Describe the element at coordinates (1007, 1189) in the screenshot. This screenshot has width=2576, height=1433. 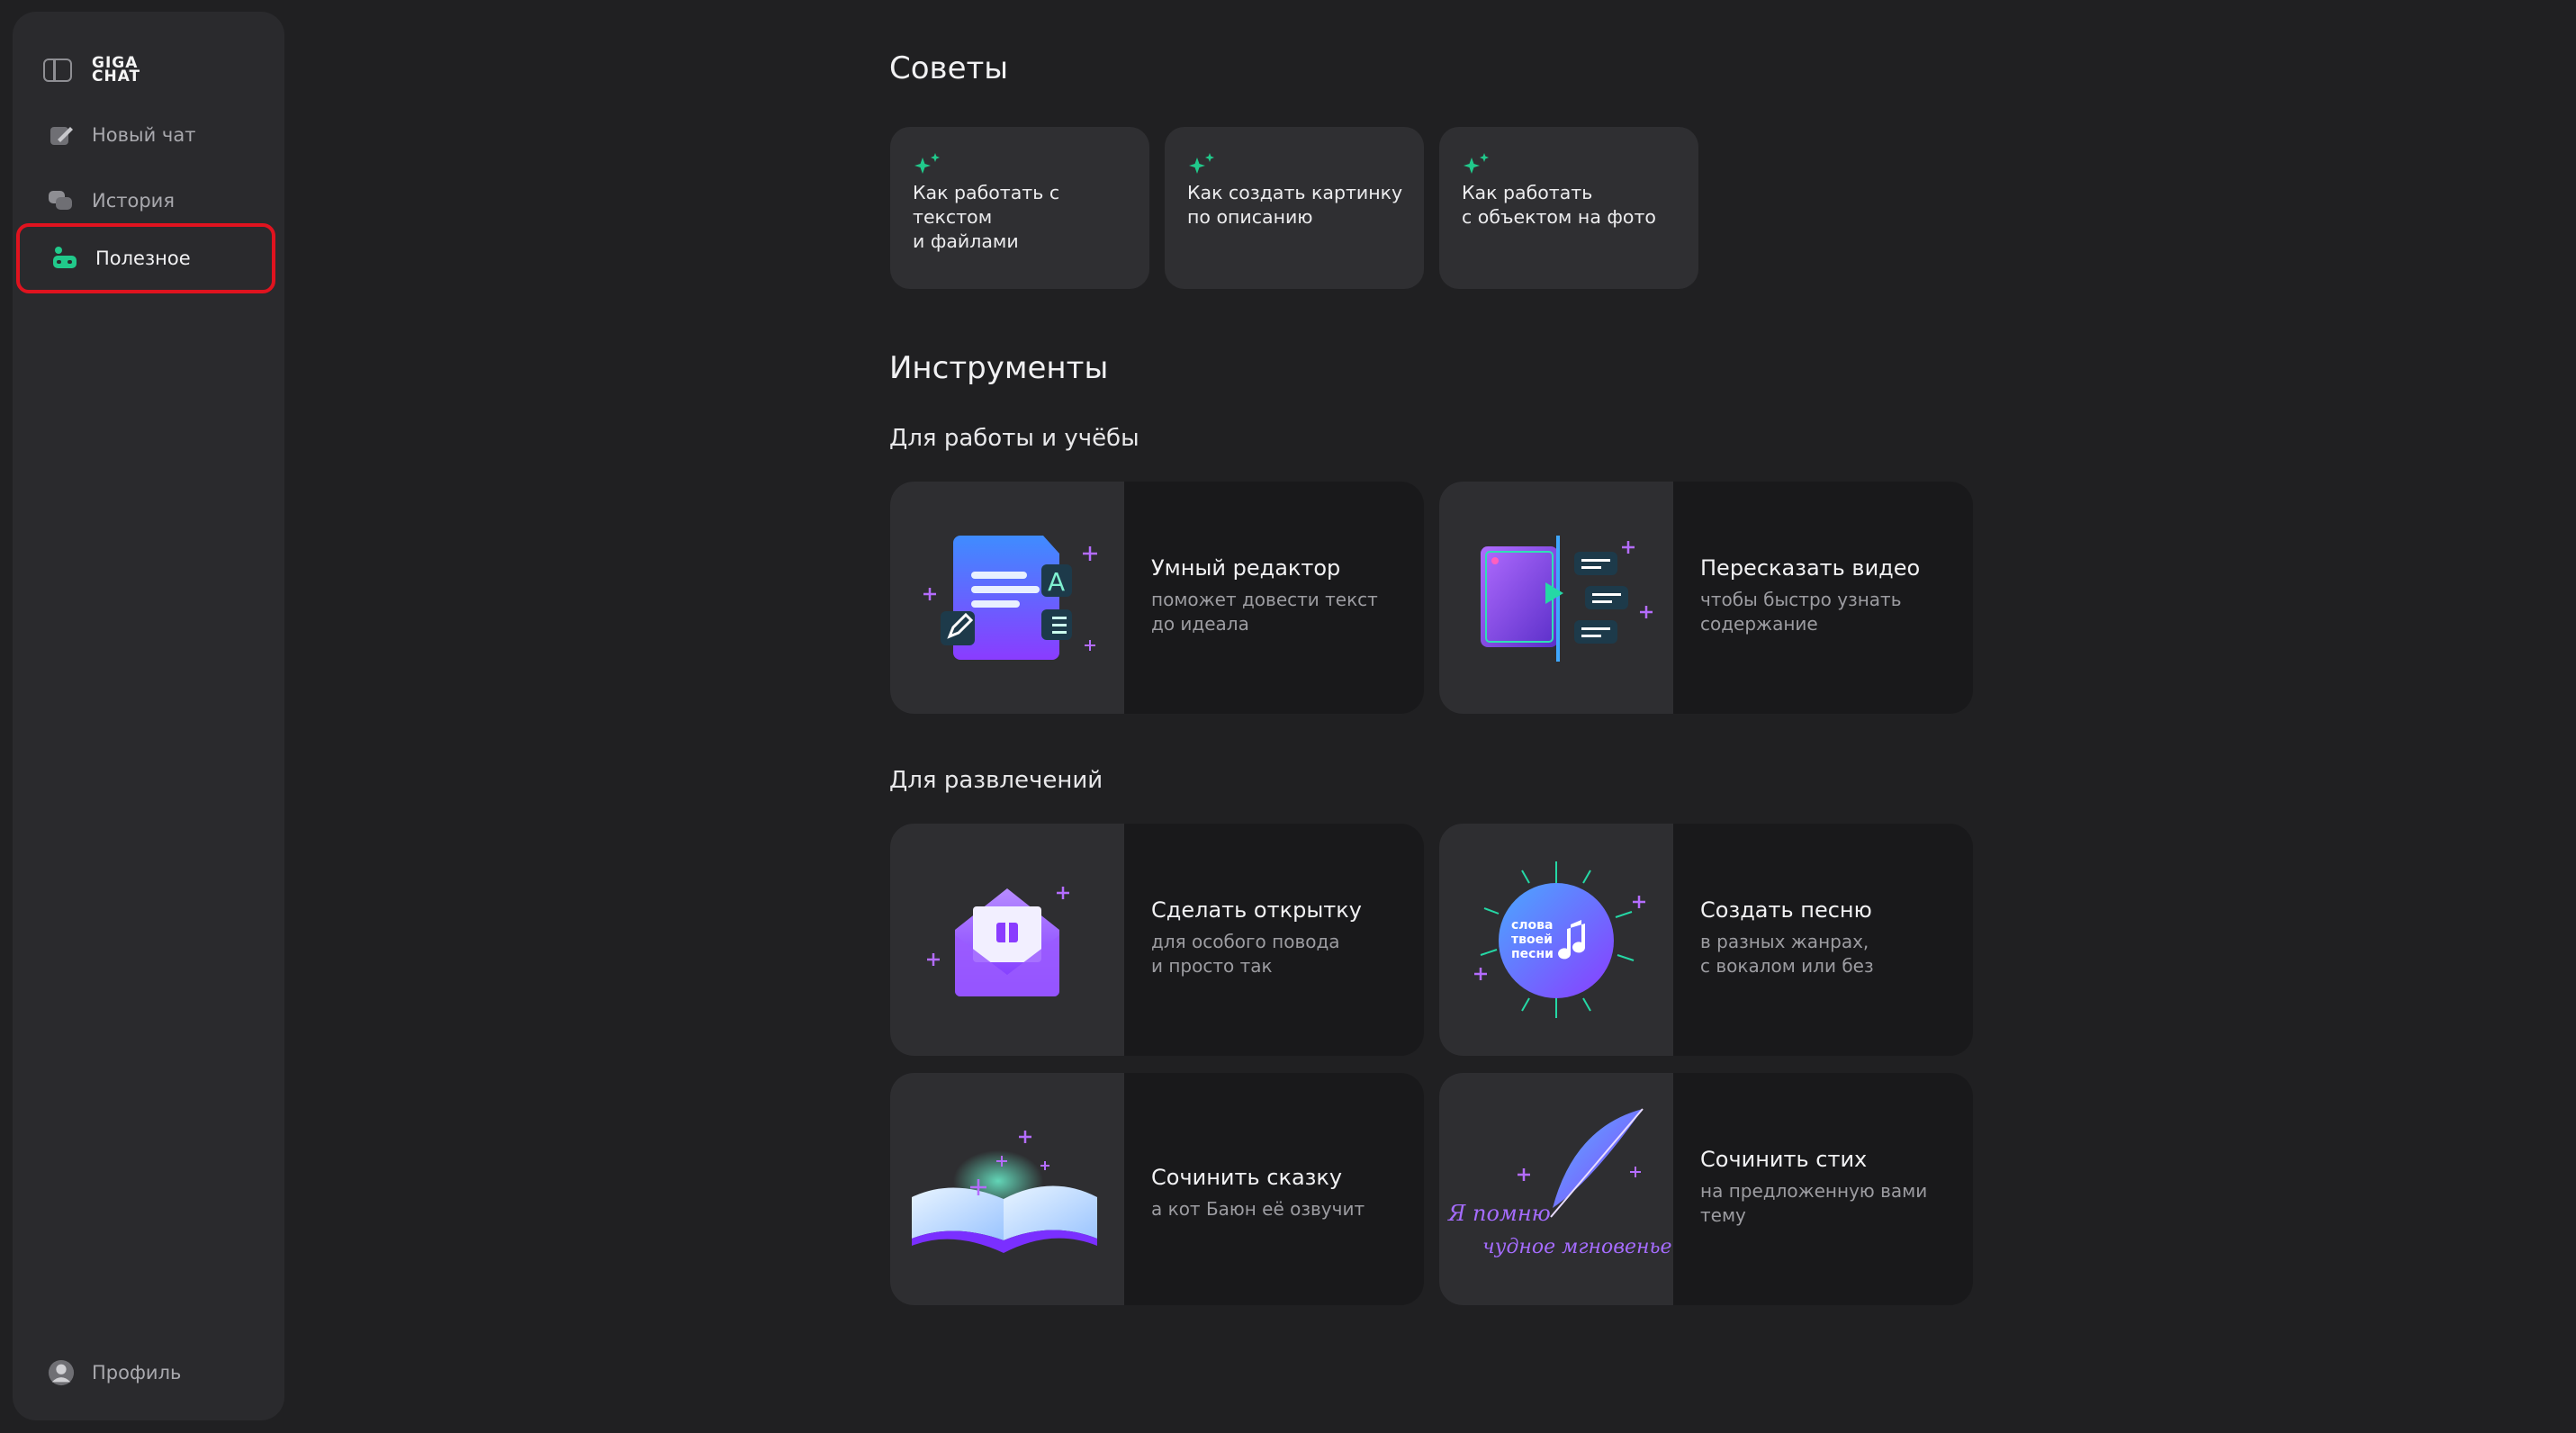
I see `fairy-tale-illustration` at that location.